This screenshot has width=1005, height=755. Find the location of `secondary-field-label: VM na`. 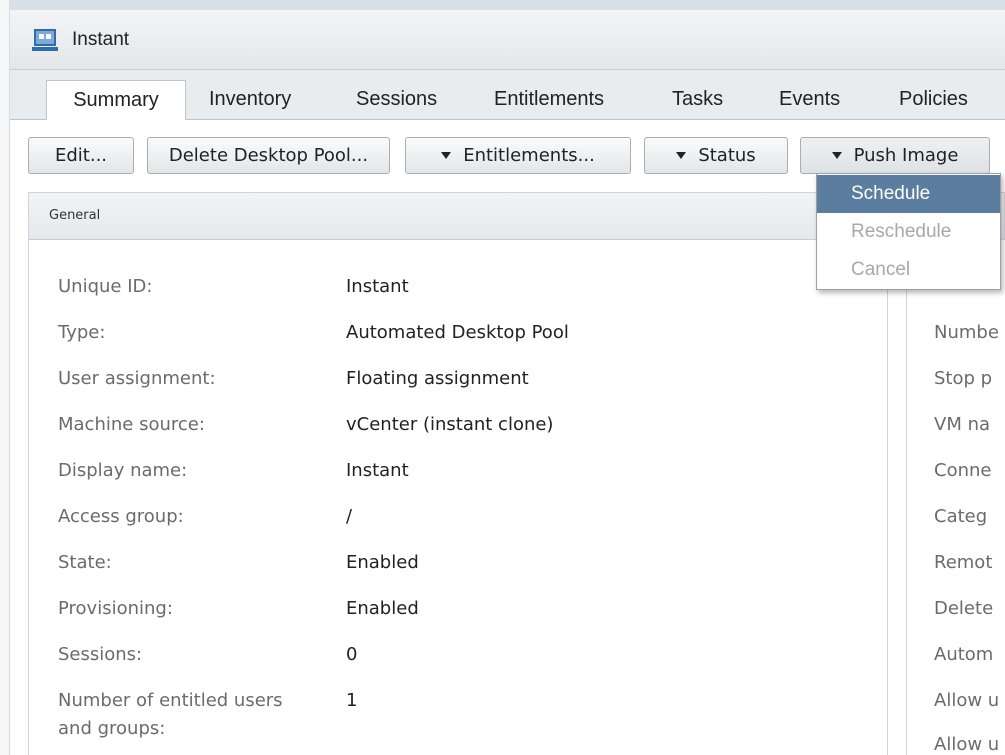

secondary-field-label: VM na is located at coordinates (962, 424).